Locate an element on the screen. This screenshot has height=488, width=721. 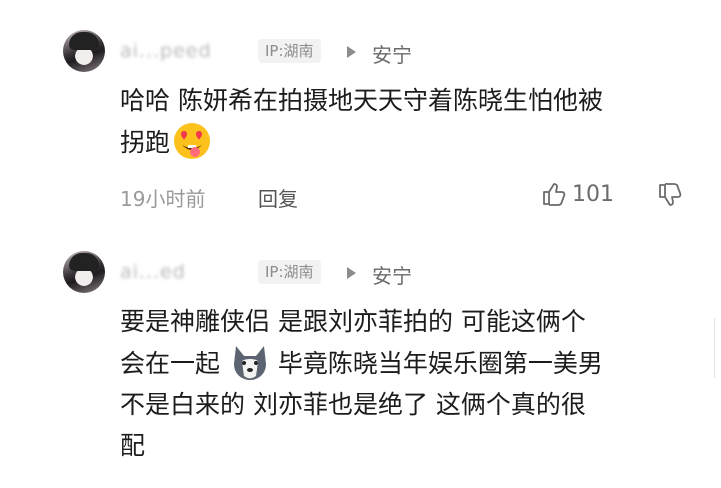
thumbs-up-icon is located at coordinates (554, 194).